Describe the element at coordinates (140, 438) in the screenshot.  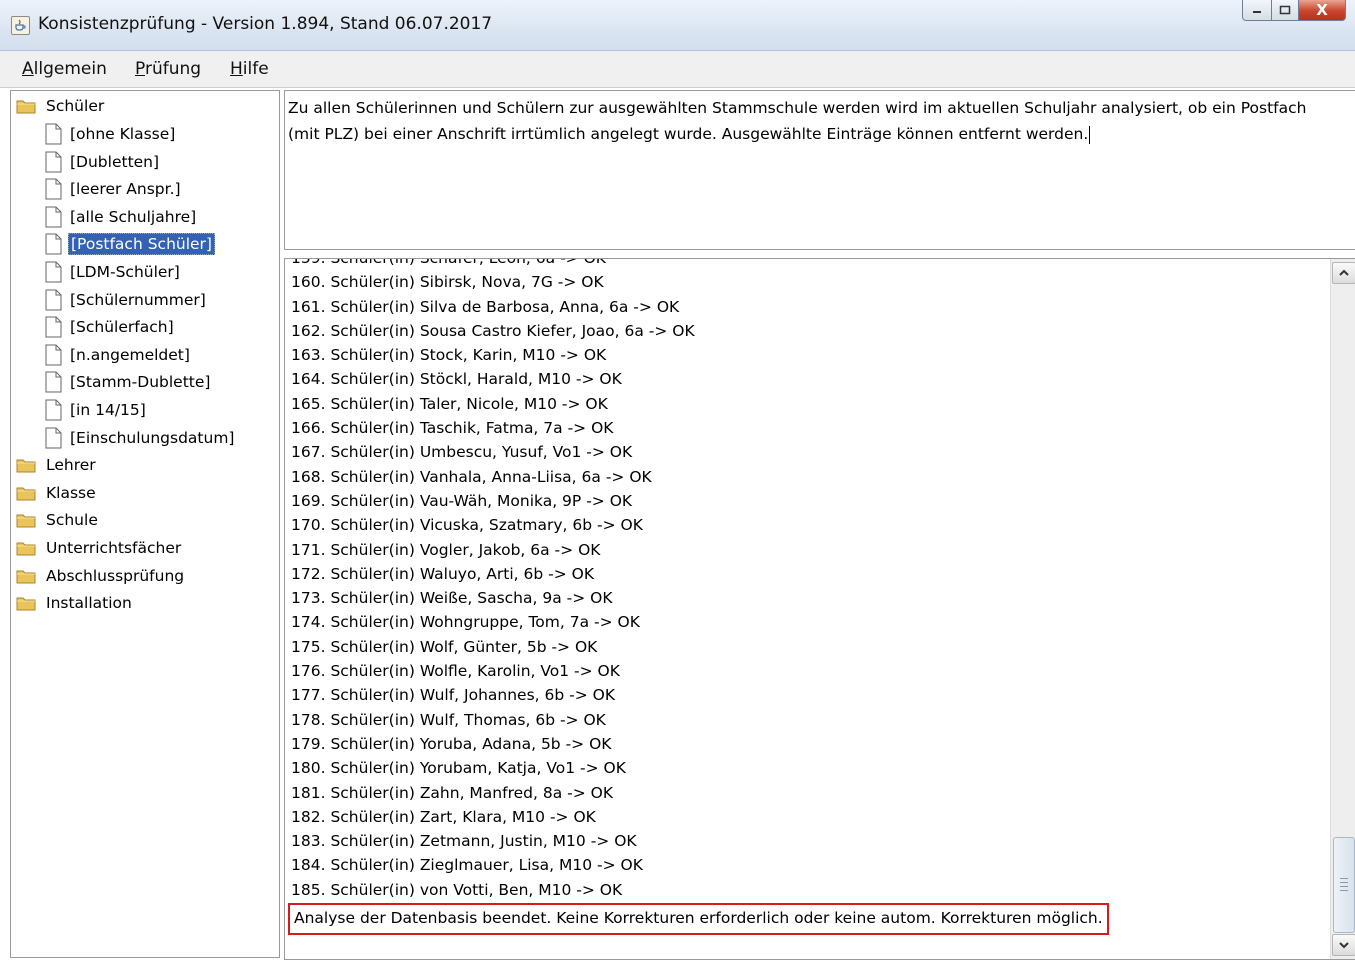
I see `tree-item: [Einschulungsdatum]` at that location.